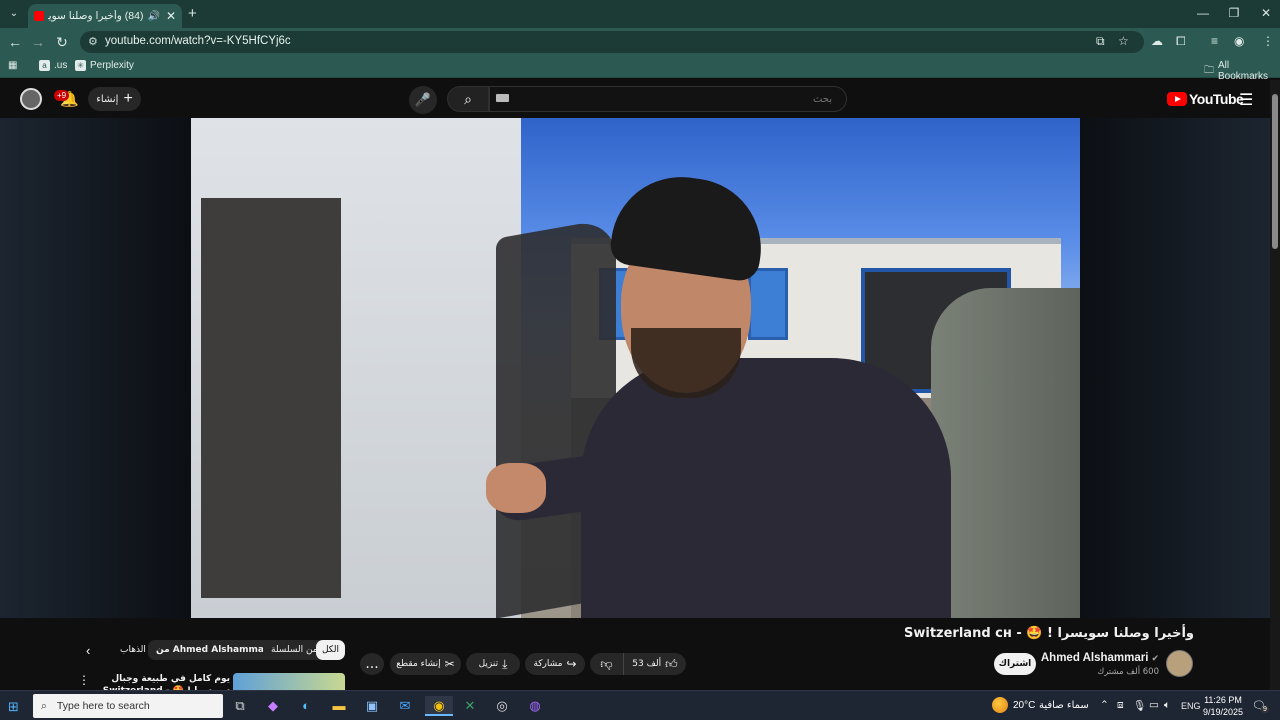  Describe the element at coordinates (62, 95) in the screenshot. I see `notification-badge: +9` at that location.